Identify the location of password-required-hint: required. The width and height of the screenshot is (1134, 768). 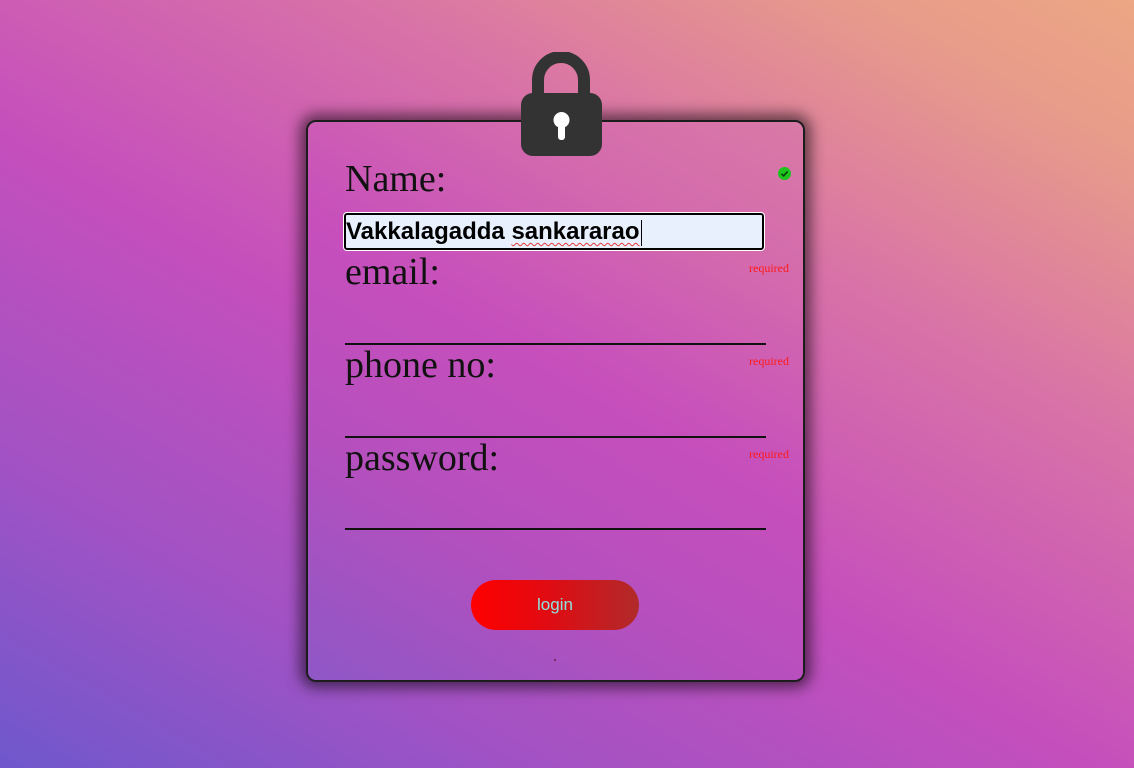
(769, 454).